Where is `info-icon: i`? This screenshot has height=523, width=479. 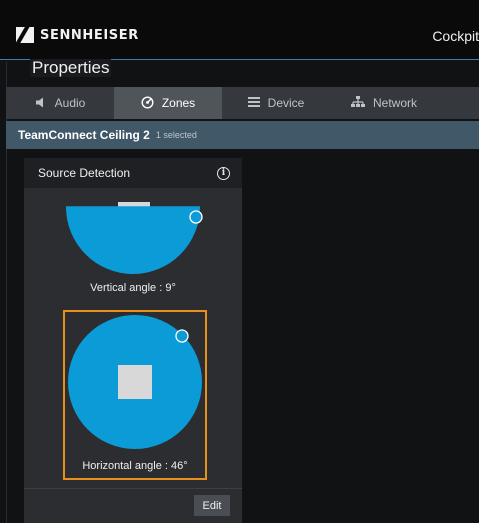
info-icon: i is located at coordinates (223, 173).